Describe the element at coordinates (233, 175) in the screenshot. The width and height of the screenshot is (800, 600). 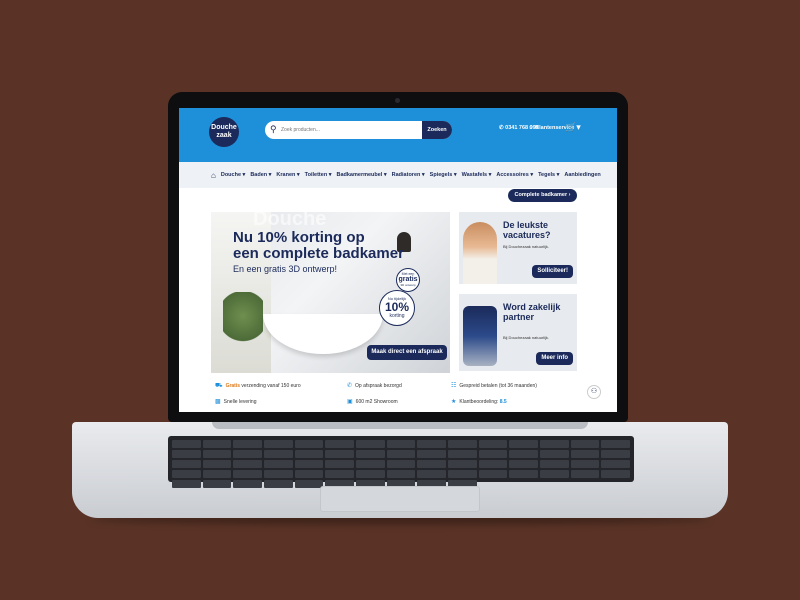
I see `nav-item-douche: Douche ▾` at that location.